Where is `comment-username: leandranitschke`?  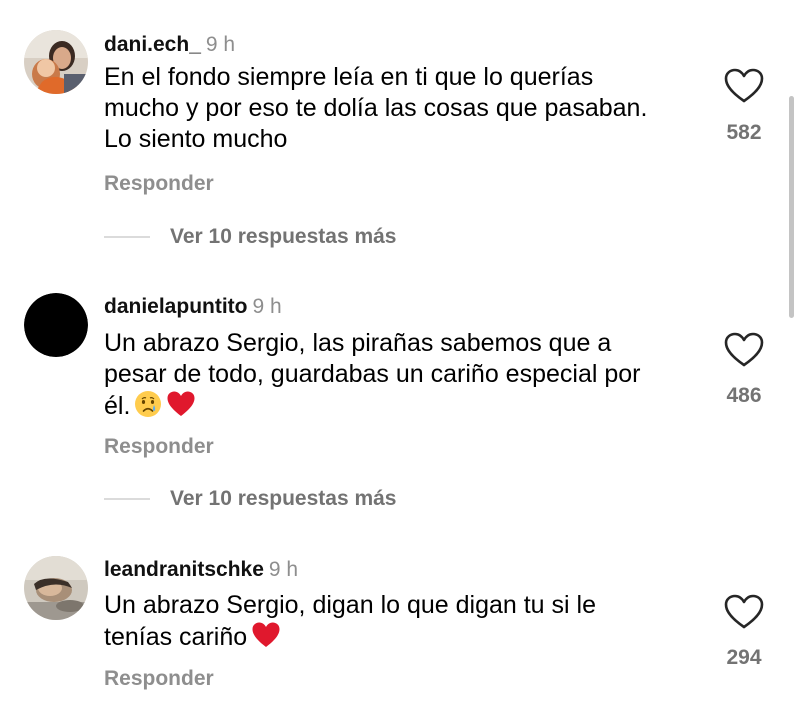
comment-username: leandranitschke is located at coordinates (184, 569).